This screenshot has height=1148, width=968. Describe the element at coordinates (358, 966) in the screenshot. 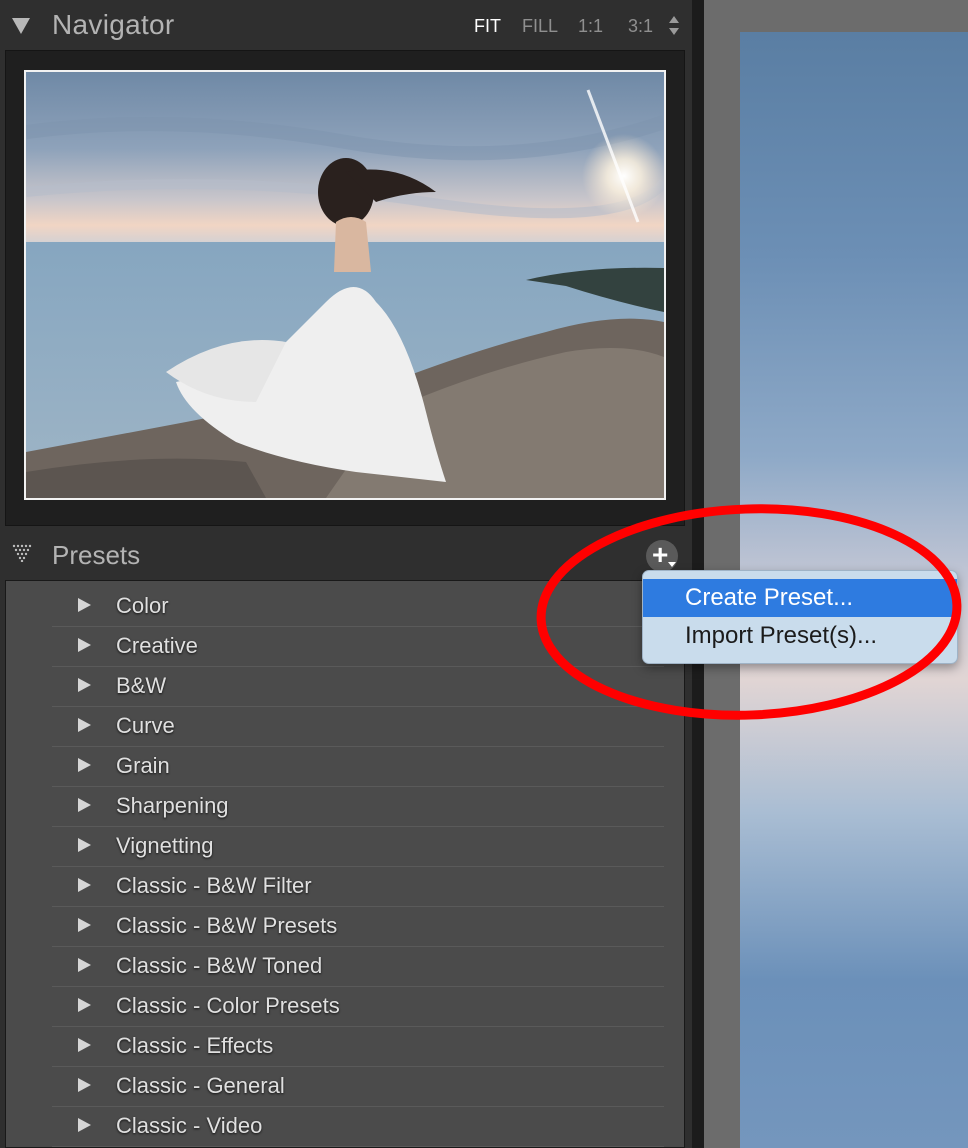

I see `preset-folder-item: Classic - B&W Toned` at that location.